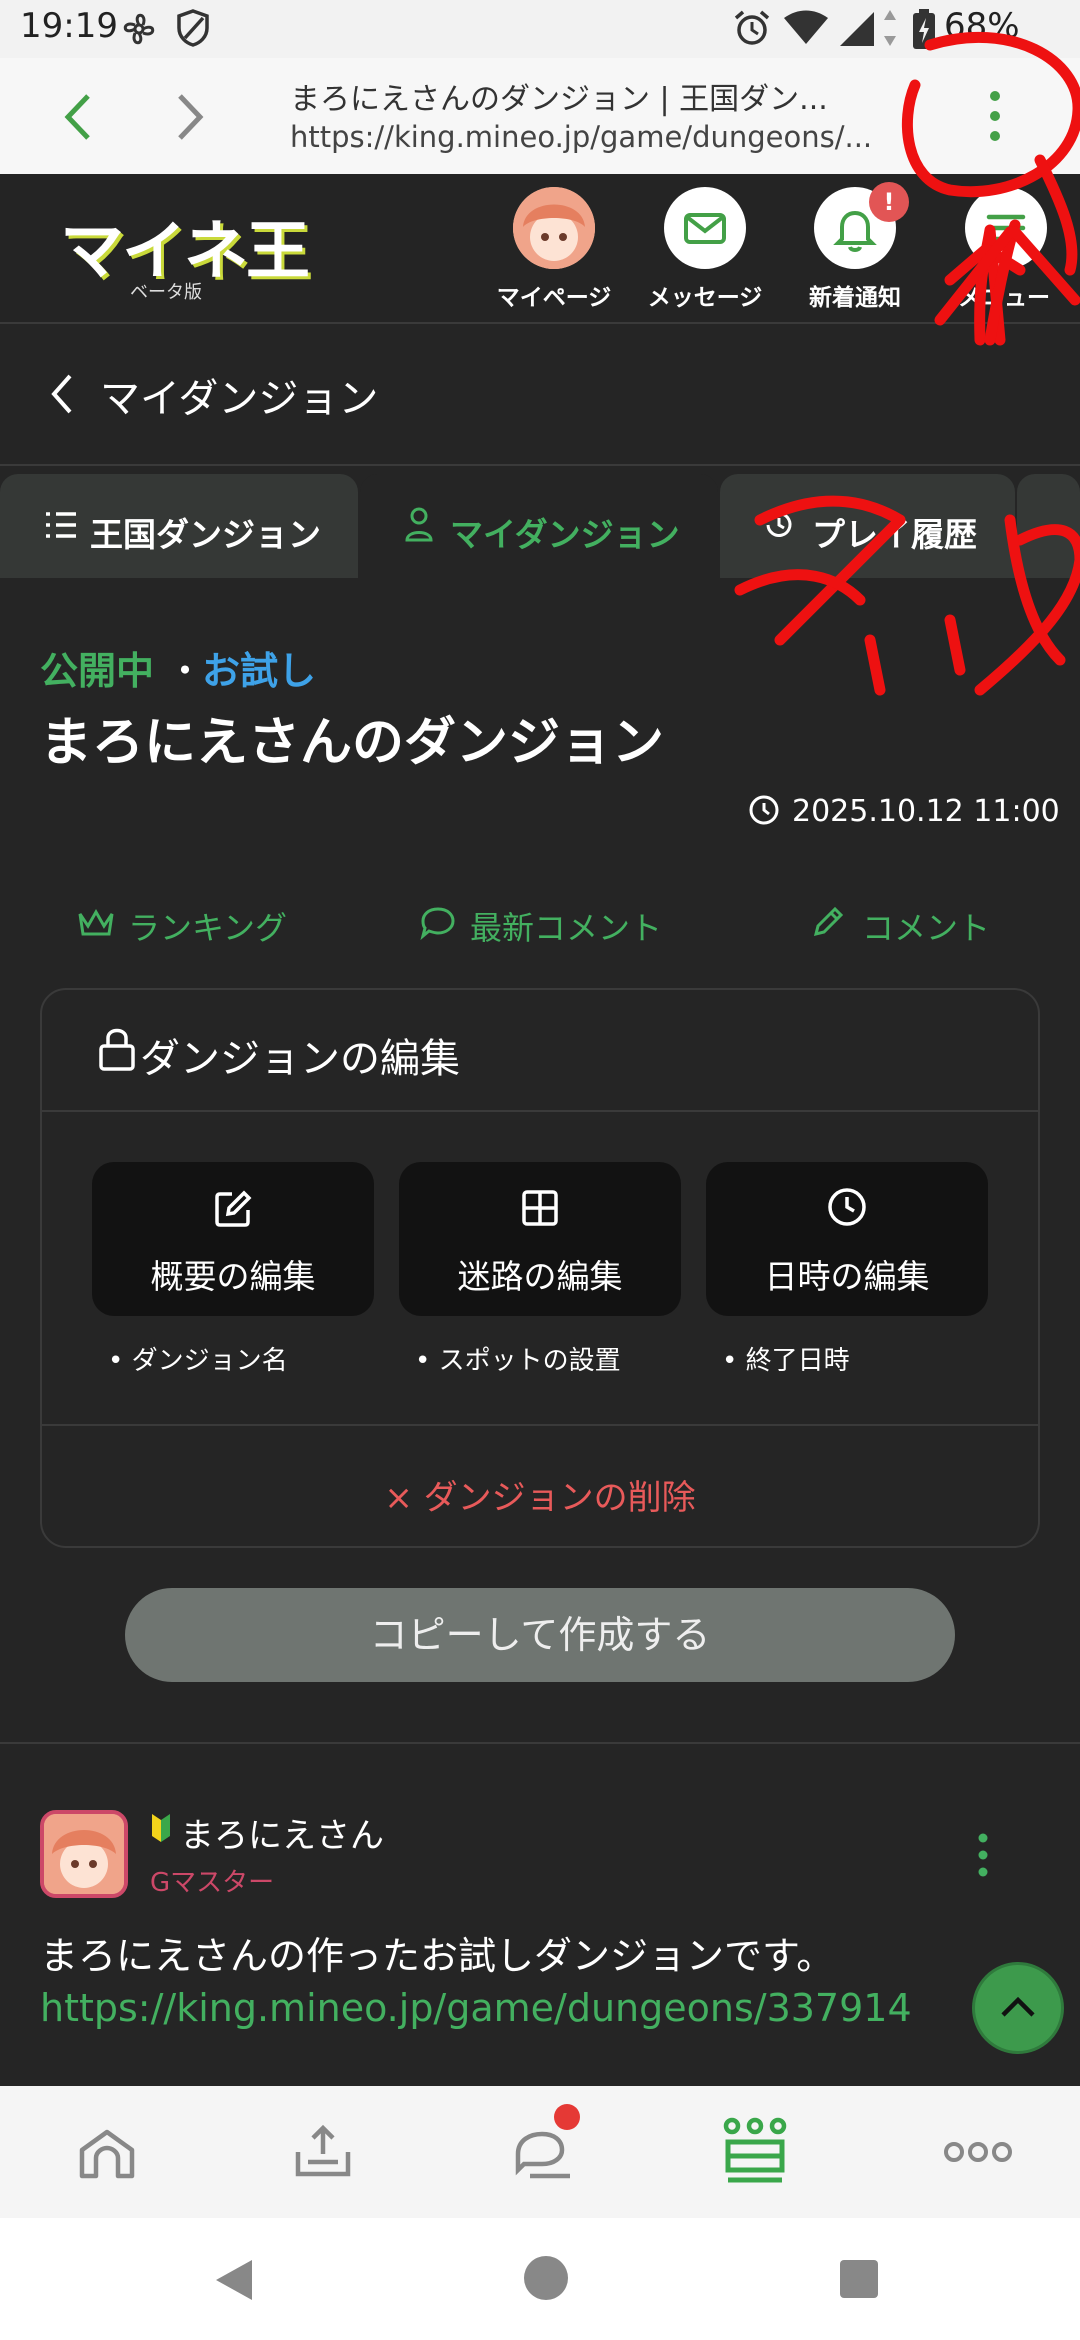 The height and width of the screenshot is (2340, 1080). I want to click on edit-overview-note: ダンジョン名, so click(209, 1361).